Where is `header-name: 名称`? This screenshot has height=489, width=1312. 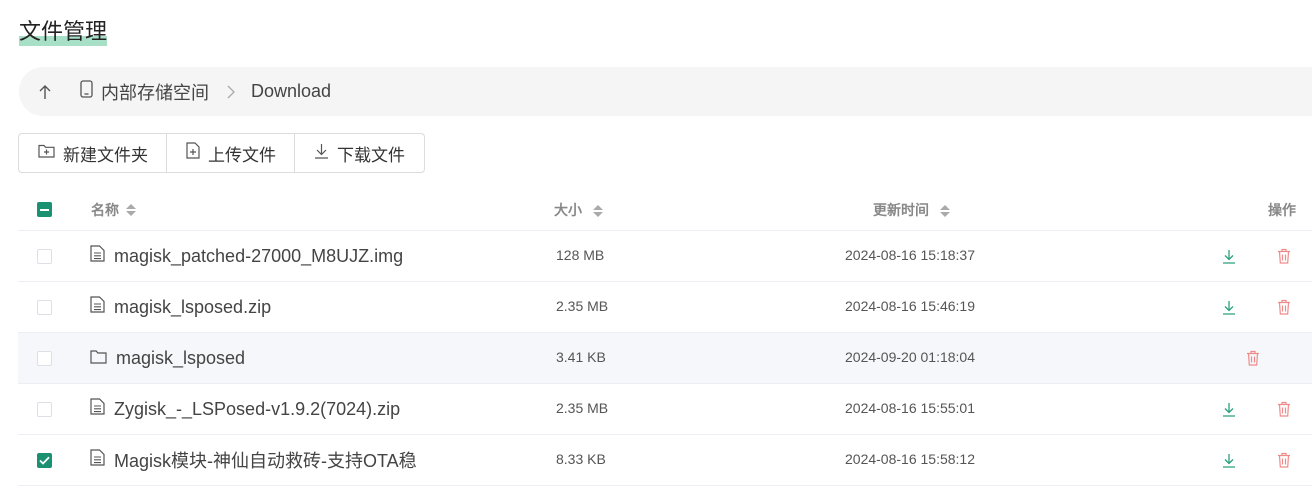
header-name: 名称 is located at coordinates (289, 210).